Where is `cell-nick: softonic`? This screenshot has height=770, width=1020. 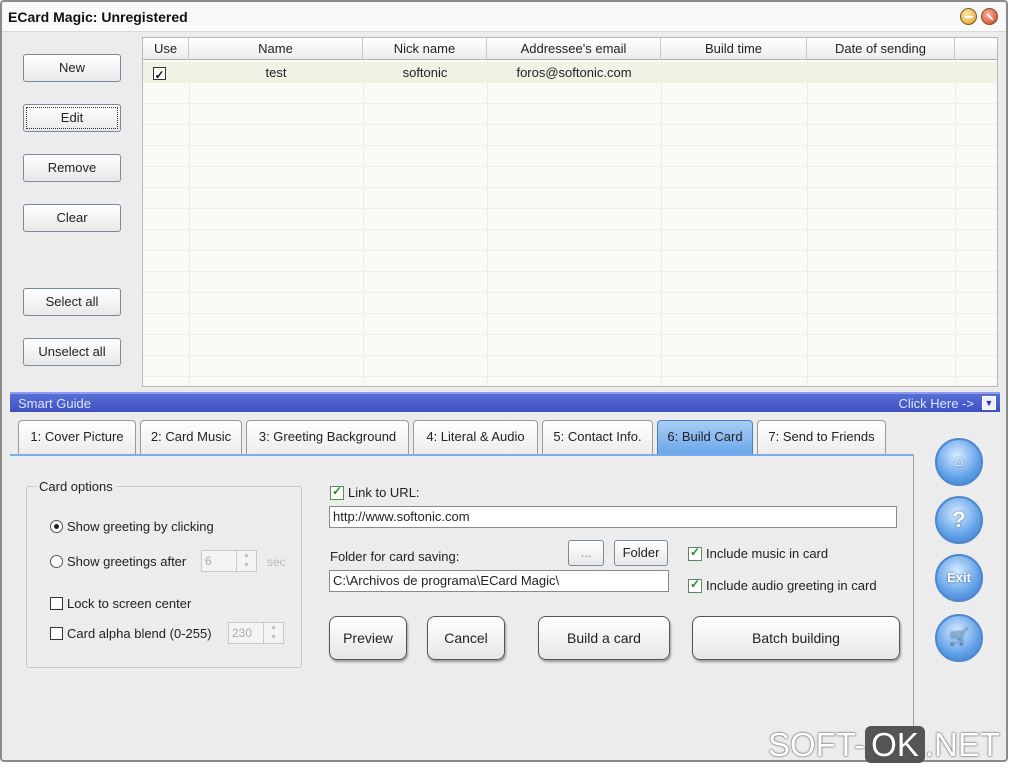 cell-nick: softonic is located at coordinates (425, 72).